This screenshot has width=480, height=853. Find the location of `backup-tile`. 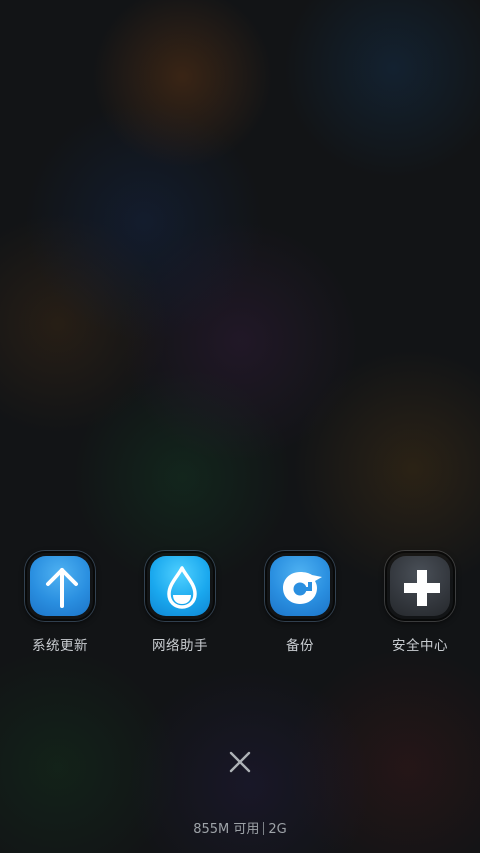

backup-tile is located at coordinates (300, 586).